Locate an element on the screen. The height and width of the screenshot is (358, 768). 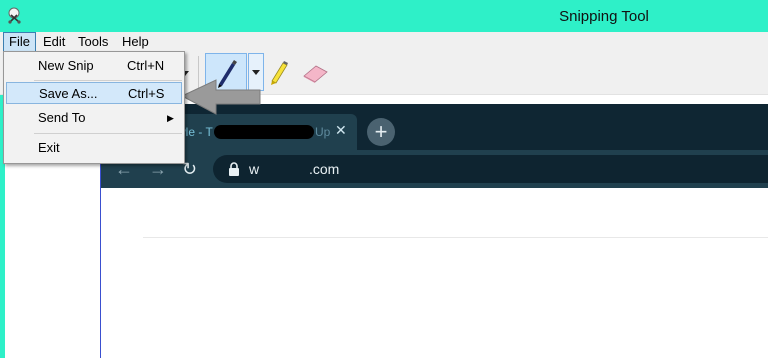
menu-item-send-to: Send To ▶ is located at coordinates (94, 118).